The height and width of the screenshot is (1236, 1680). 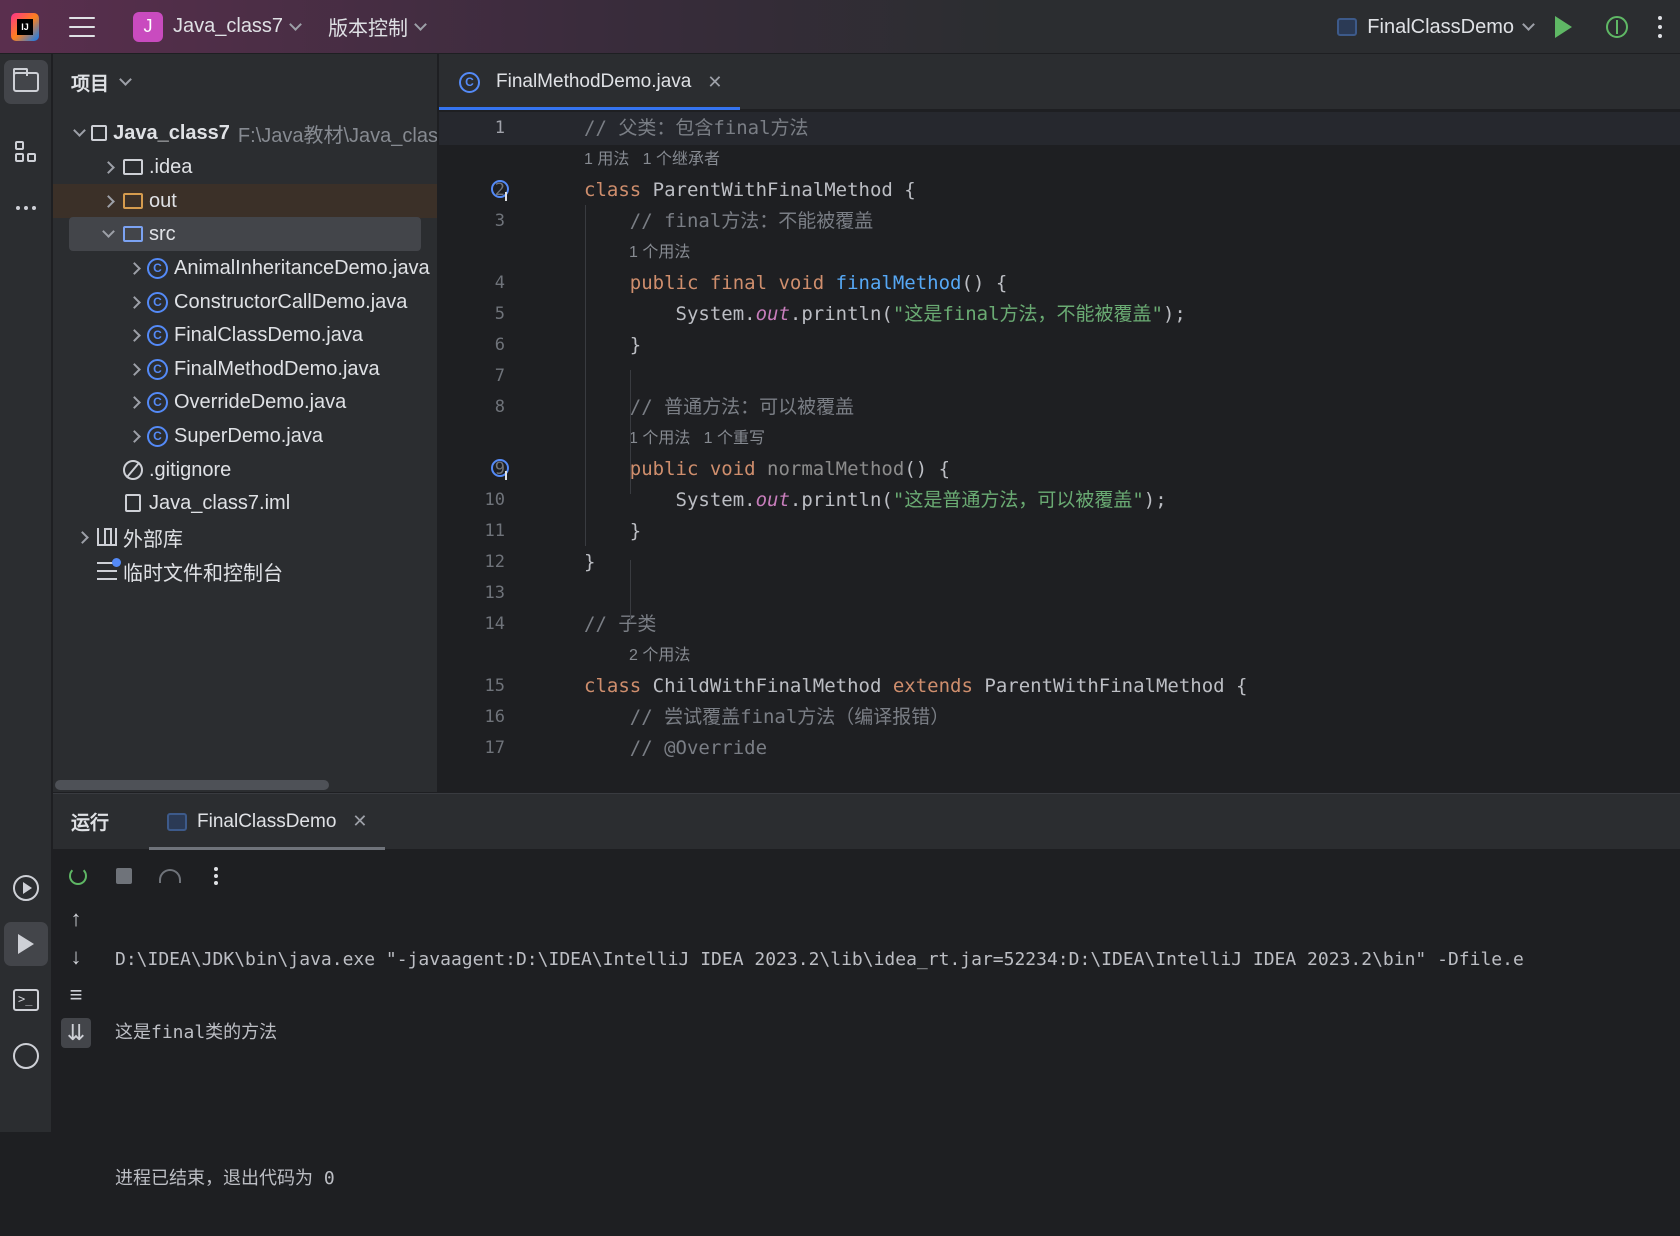 I want to click on inlay-hint-row: 1 用法 1 个继承者, so click(x=1059, y=159).